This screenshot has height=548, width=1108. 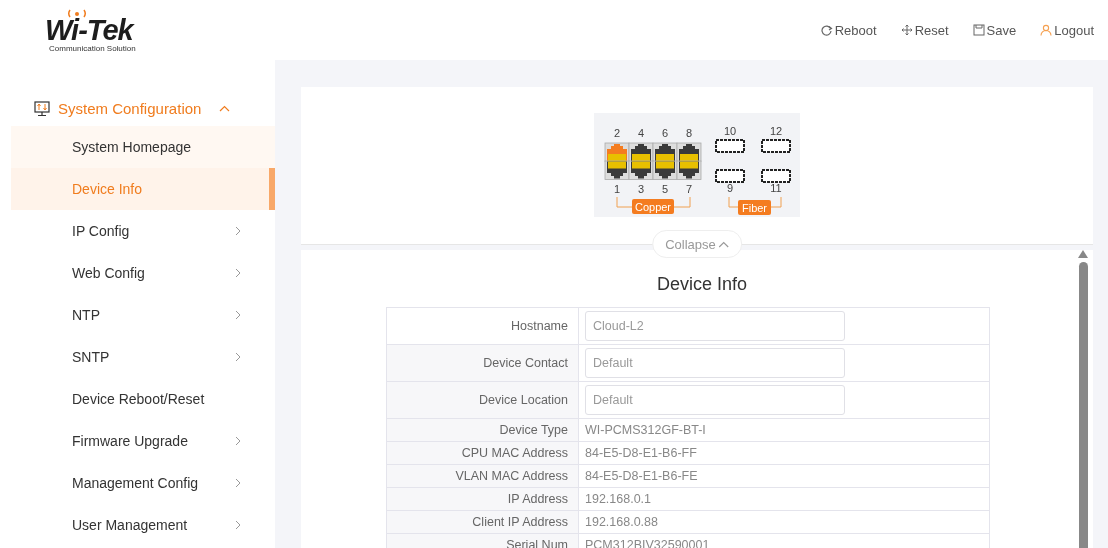 What do you see at coordinates (689, 189) in the screenshot?
I see `port-number: 7` at bounding box center [689, 189].